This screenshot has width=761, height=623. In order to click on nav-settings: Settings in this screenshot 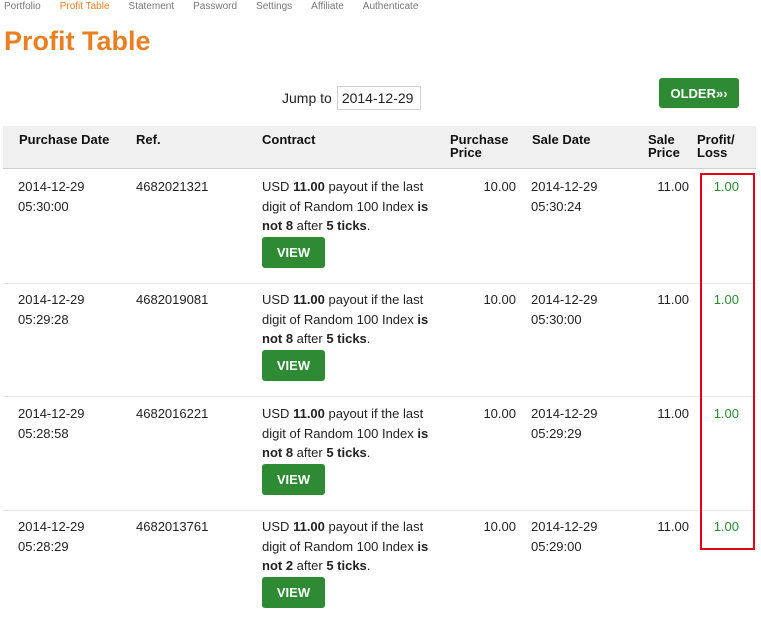, I will do `click(274, 7)`.